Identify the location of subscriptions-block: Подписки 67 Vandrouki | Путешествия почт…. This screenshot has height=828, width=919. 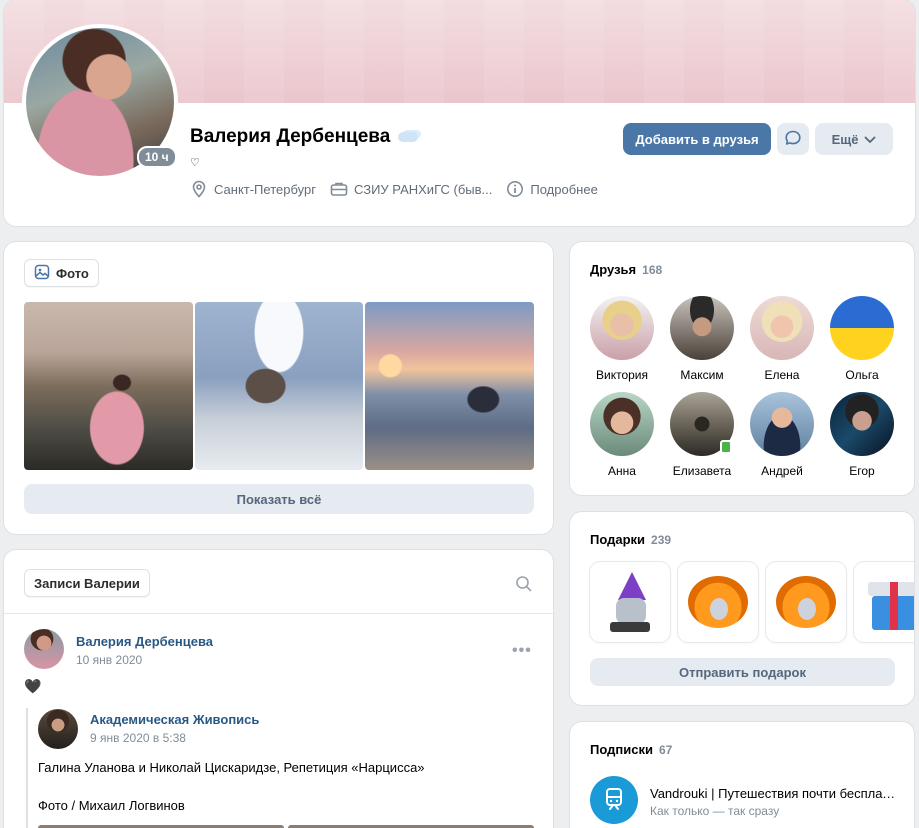
(742, 775).